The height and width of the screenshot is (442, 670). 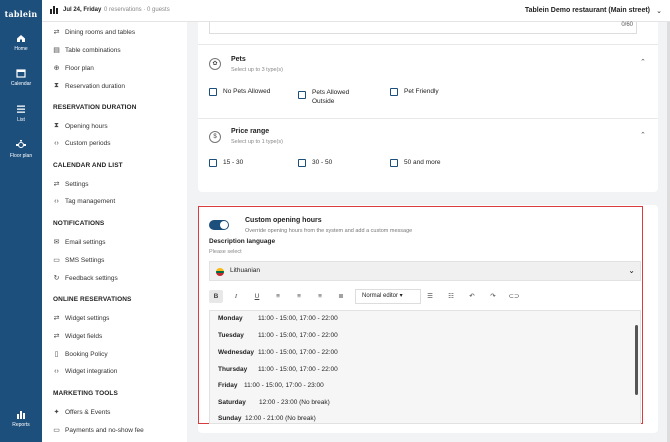 I want to click on paw-icon: ✿, so click(x=215, y=64).